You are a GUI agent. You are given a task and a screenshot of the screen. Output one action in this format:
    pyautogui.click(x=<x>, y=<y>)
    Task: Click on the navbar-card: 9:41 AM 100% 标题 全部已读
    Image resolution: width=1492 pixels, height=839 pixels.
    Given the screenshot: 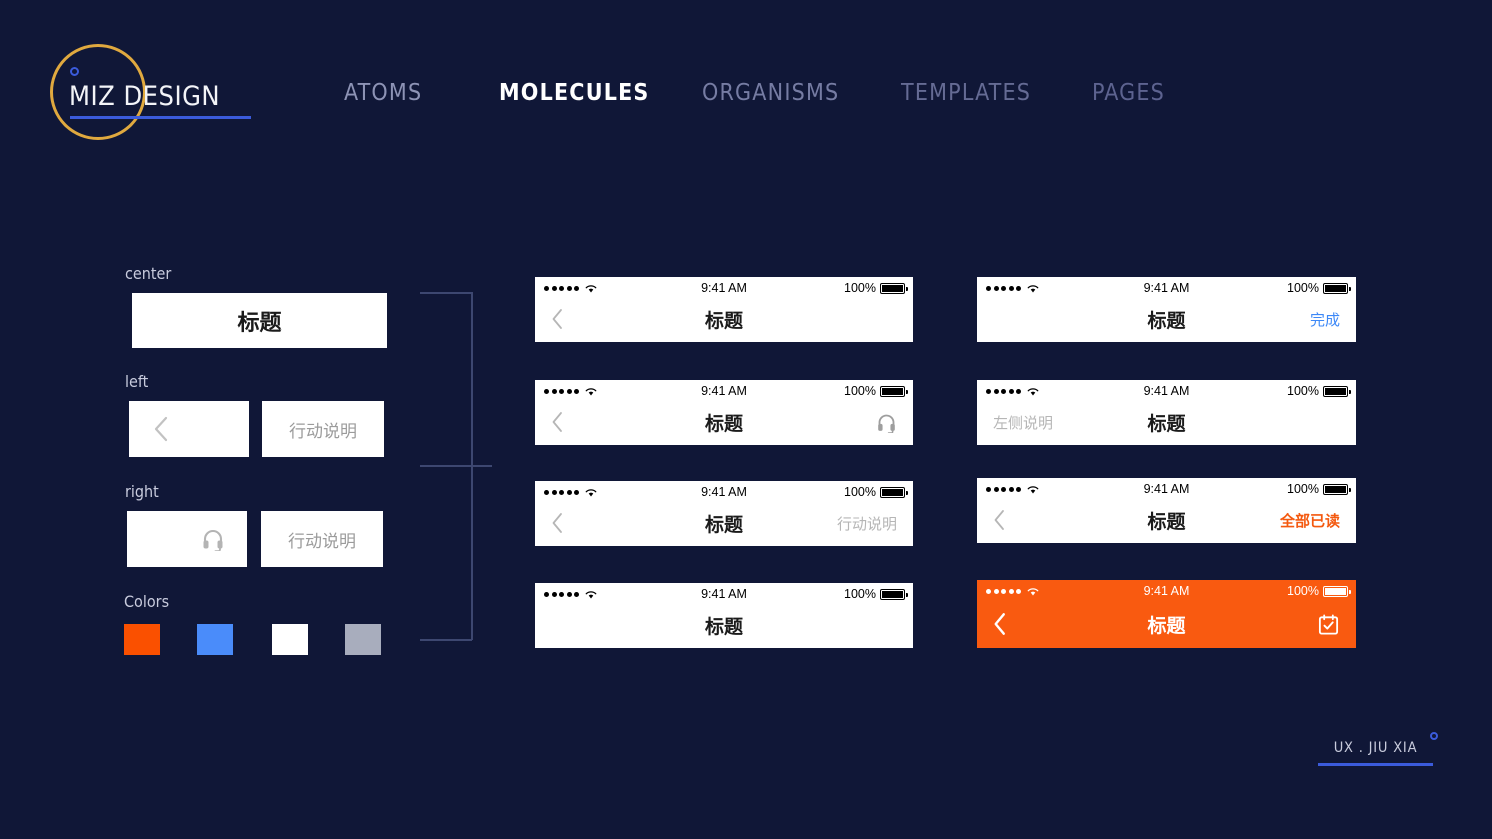 What is the action you would take?
    pyautogui.click(x=1166, y=510)
    